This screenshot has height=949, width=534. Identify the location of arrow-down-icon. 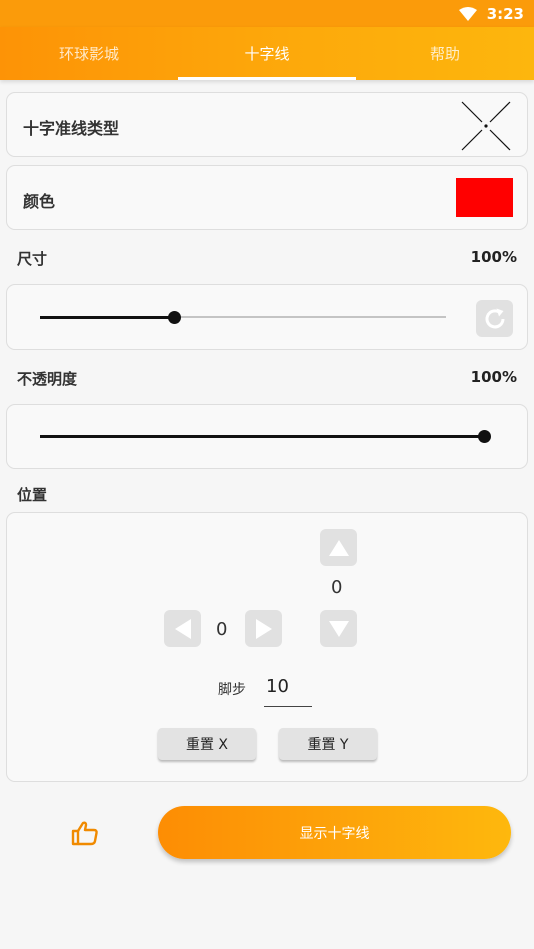
(338, 628).